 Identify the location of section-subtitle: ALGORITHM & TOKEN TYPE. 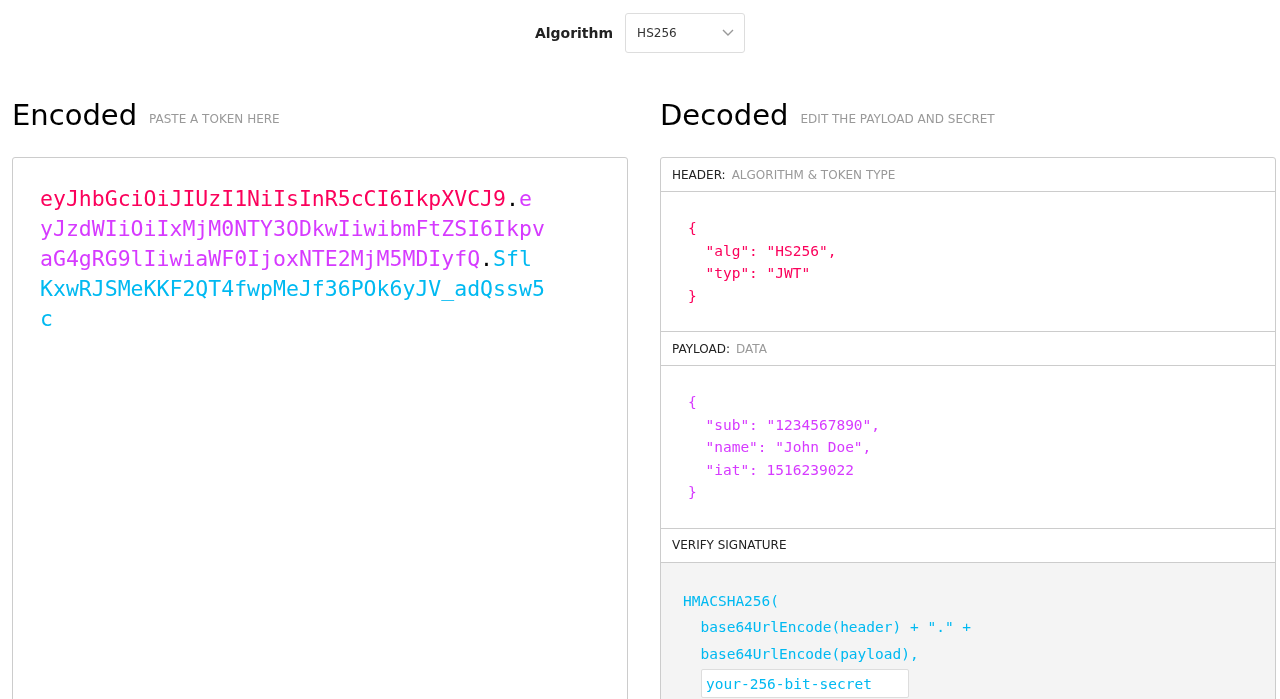
(813, 174).